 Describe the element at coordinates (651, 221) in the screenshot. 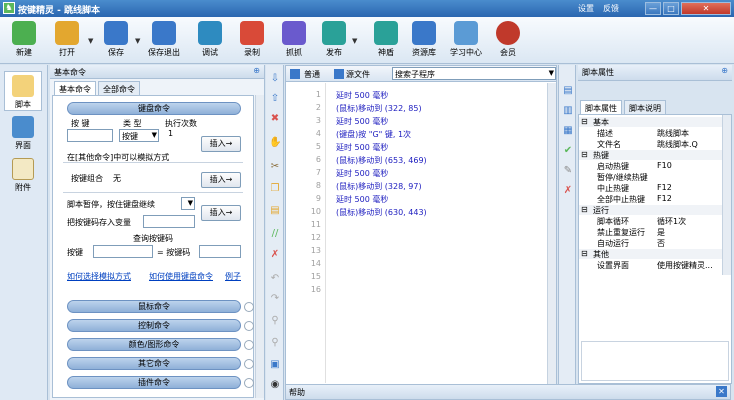

I see `prop-row: 脚本循环 循环1次` at that location.